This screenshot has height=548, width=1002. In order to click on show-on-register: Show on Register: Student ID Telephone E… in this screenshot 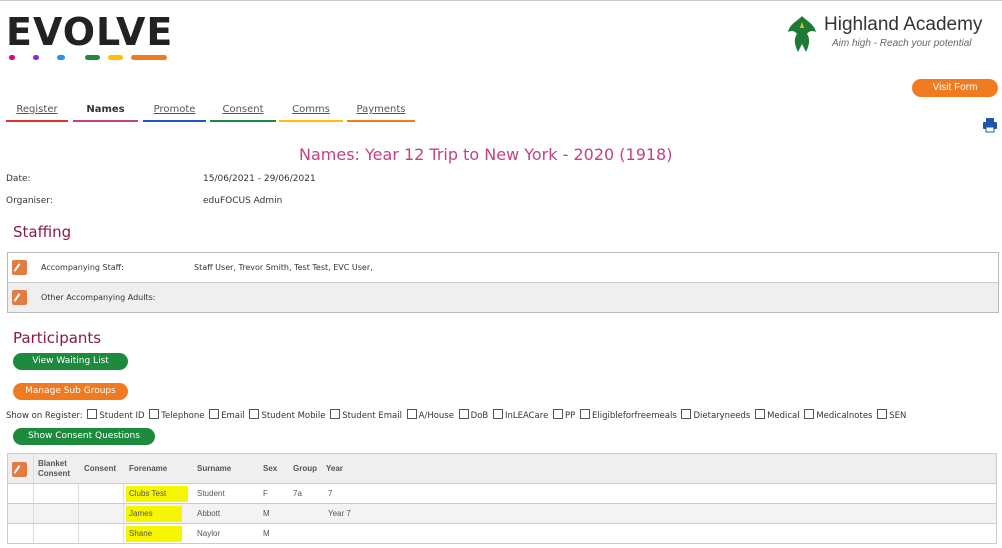, I will do `click(456, 415)`.